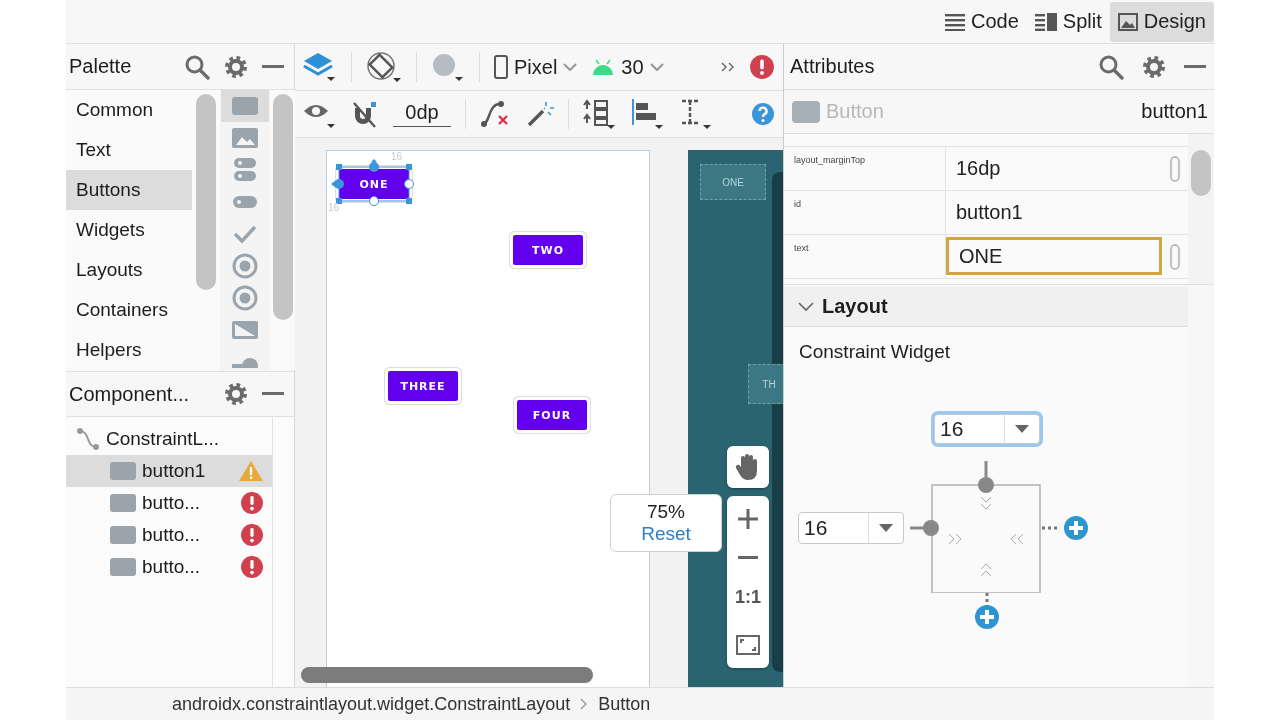 The height and width of the screenshot is (720, 1280). What do you see at coordinates (955, 21) in the screenshot?
I see `lines-icon` at bounding box center [955, 21].